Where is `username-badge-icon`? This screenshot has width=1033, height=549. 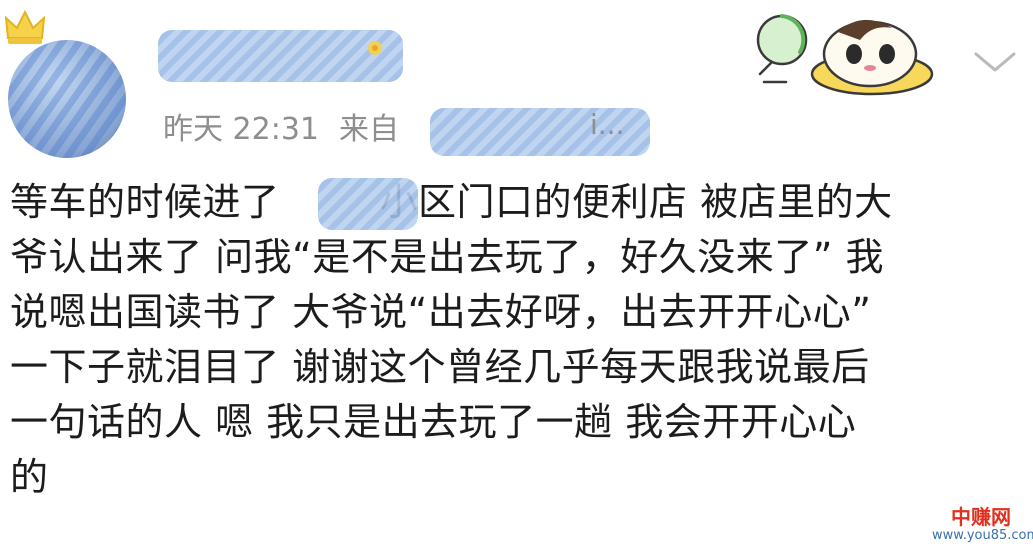
username-badge-icon is located at coordinates (375, 48).